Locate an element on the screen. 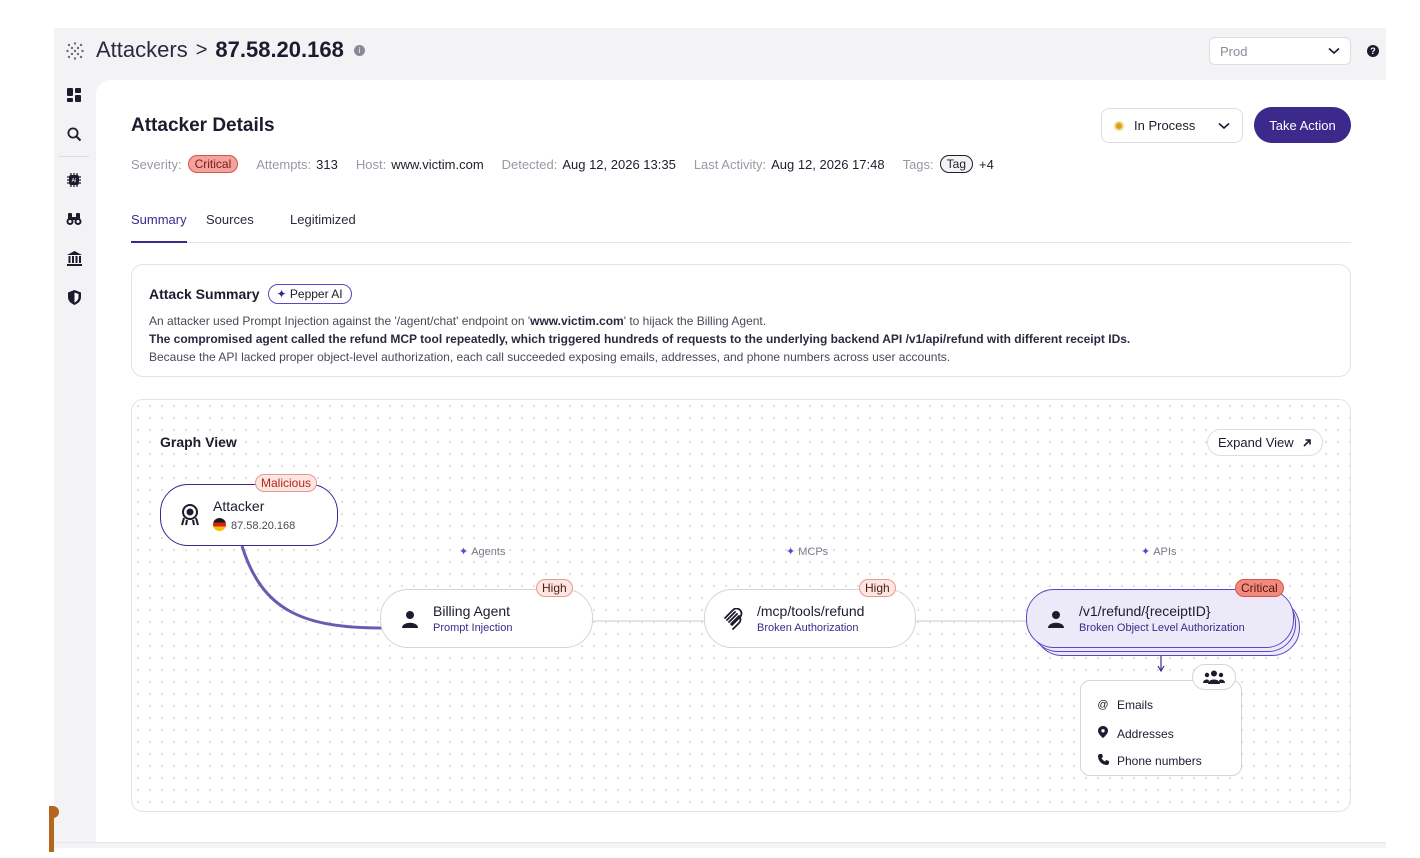 The width and height of the screenshot is (1420, 858). germany-flag-icon is located at coordinates (219, 524).